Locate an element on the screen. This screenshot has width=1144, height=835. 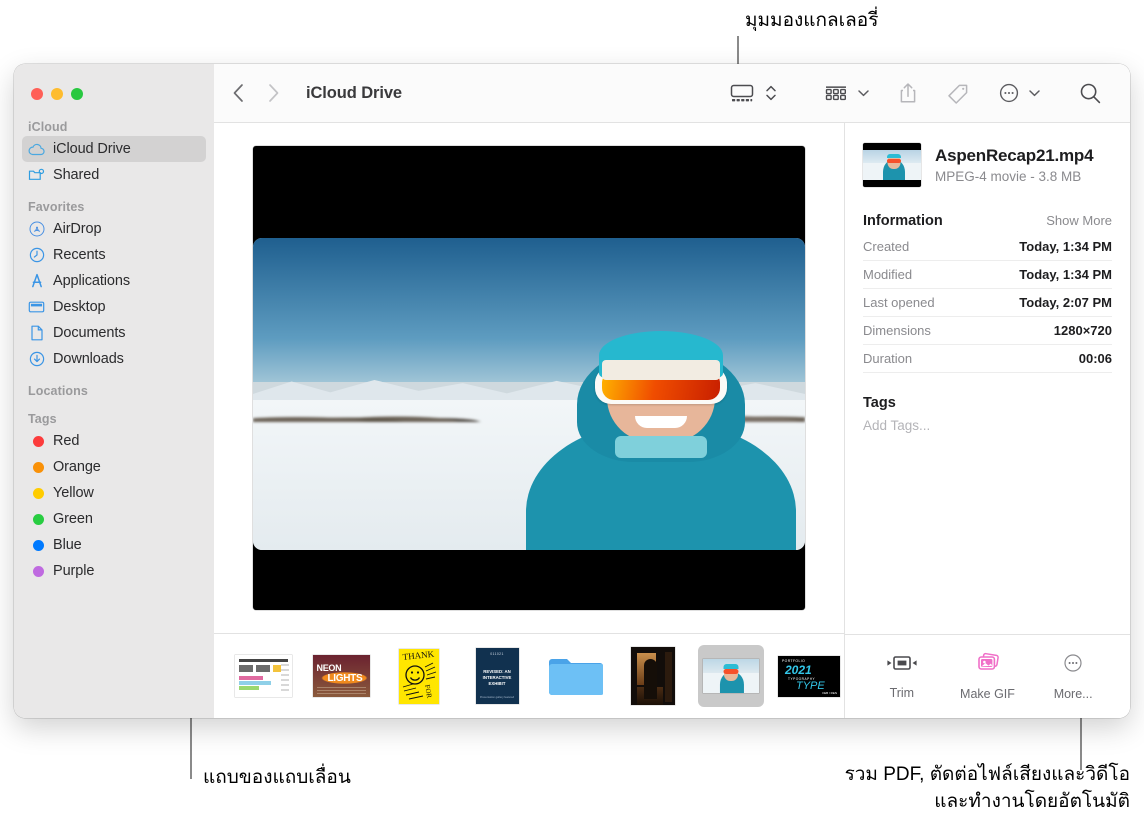
sidebar-item-label: Documents is located at coordinates (89, 333).